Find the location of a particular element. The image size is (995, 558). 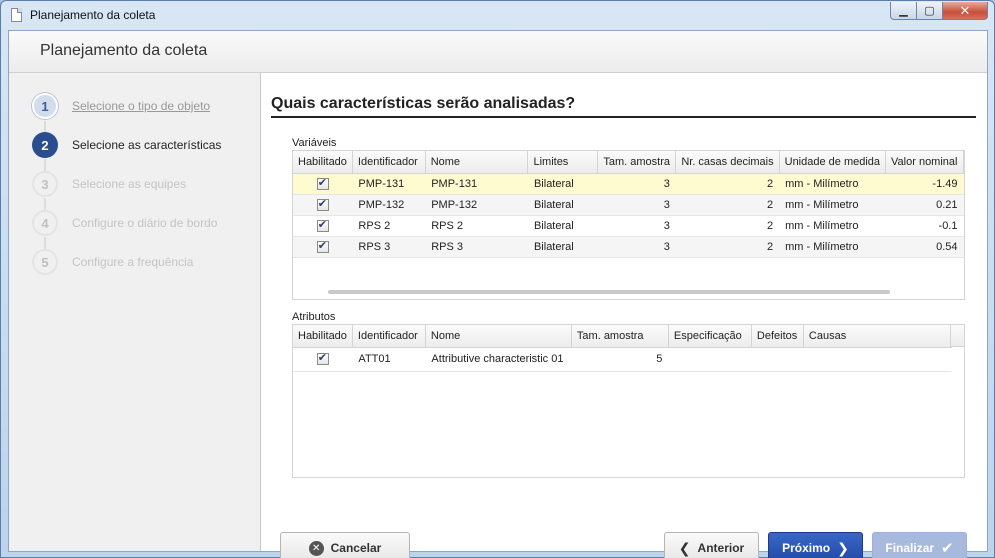

cell-defects is located at coordinates (777, 359).